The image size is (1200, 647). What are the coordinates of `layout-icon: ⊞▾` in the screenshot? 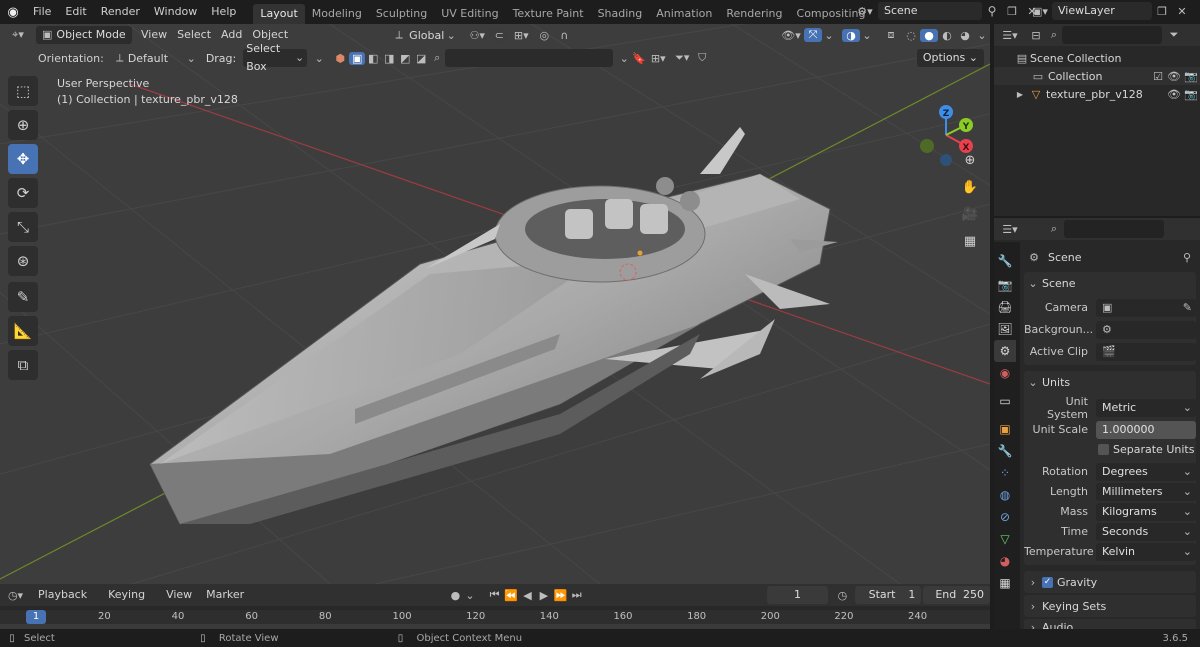 It's located at (658, 58).